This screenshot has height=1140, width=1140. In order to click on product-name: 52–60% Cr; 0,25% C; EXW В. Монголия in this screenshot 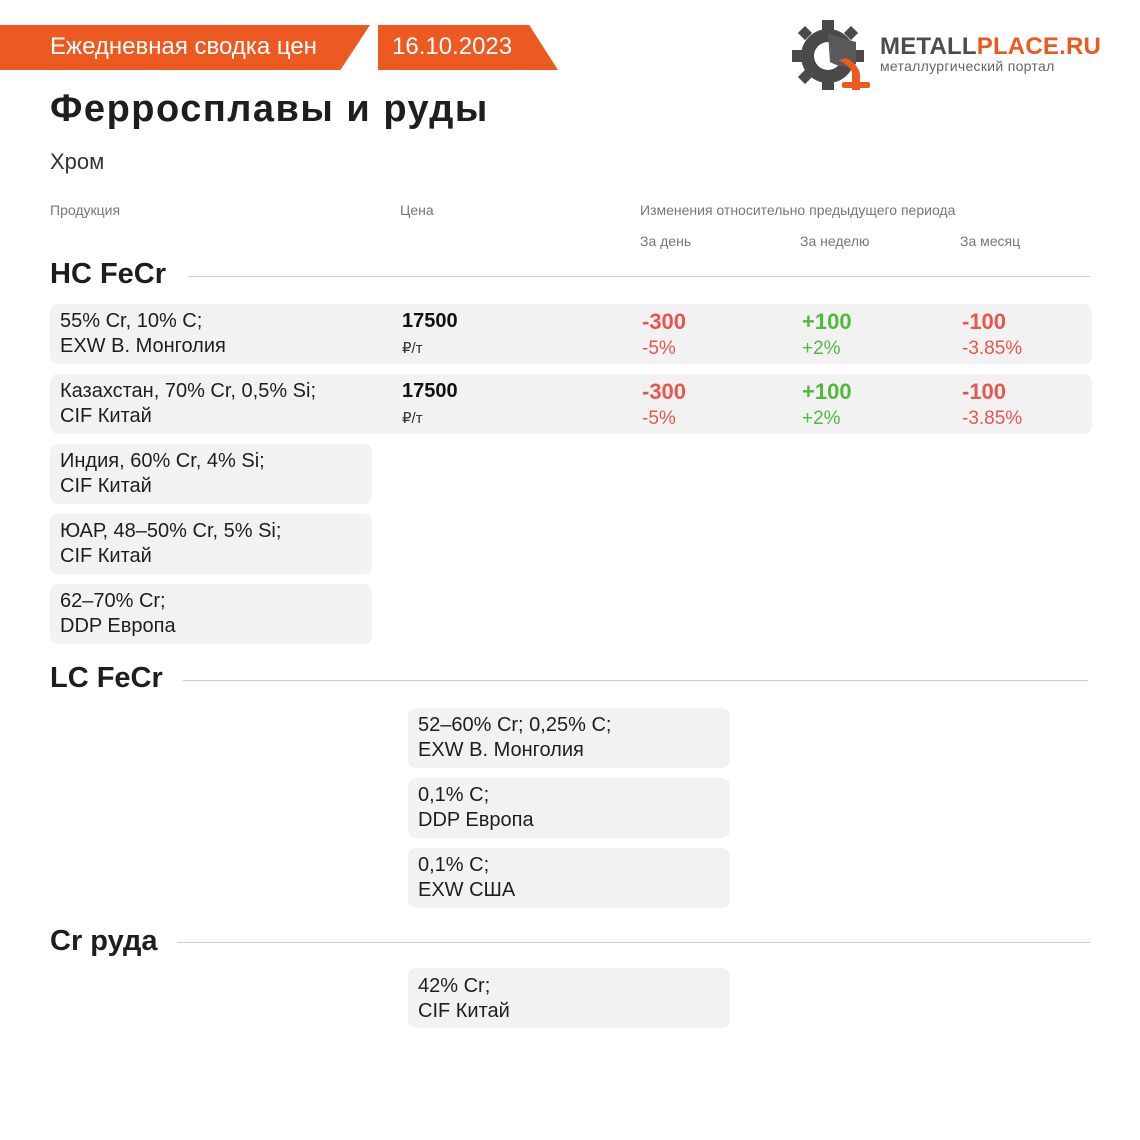, I will do `click(515, 737)`.